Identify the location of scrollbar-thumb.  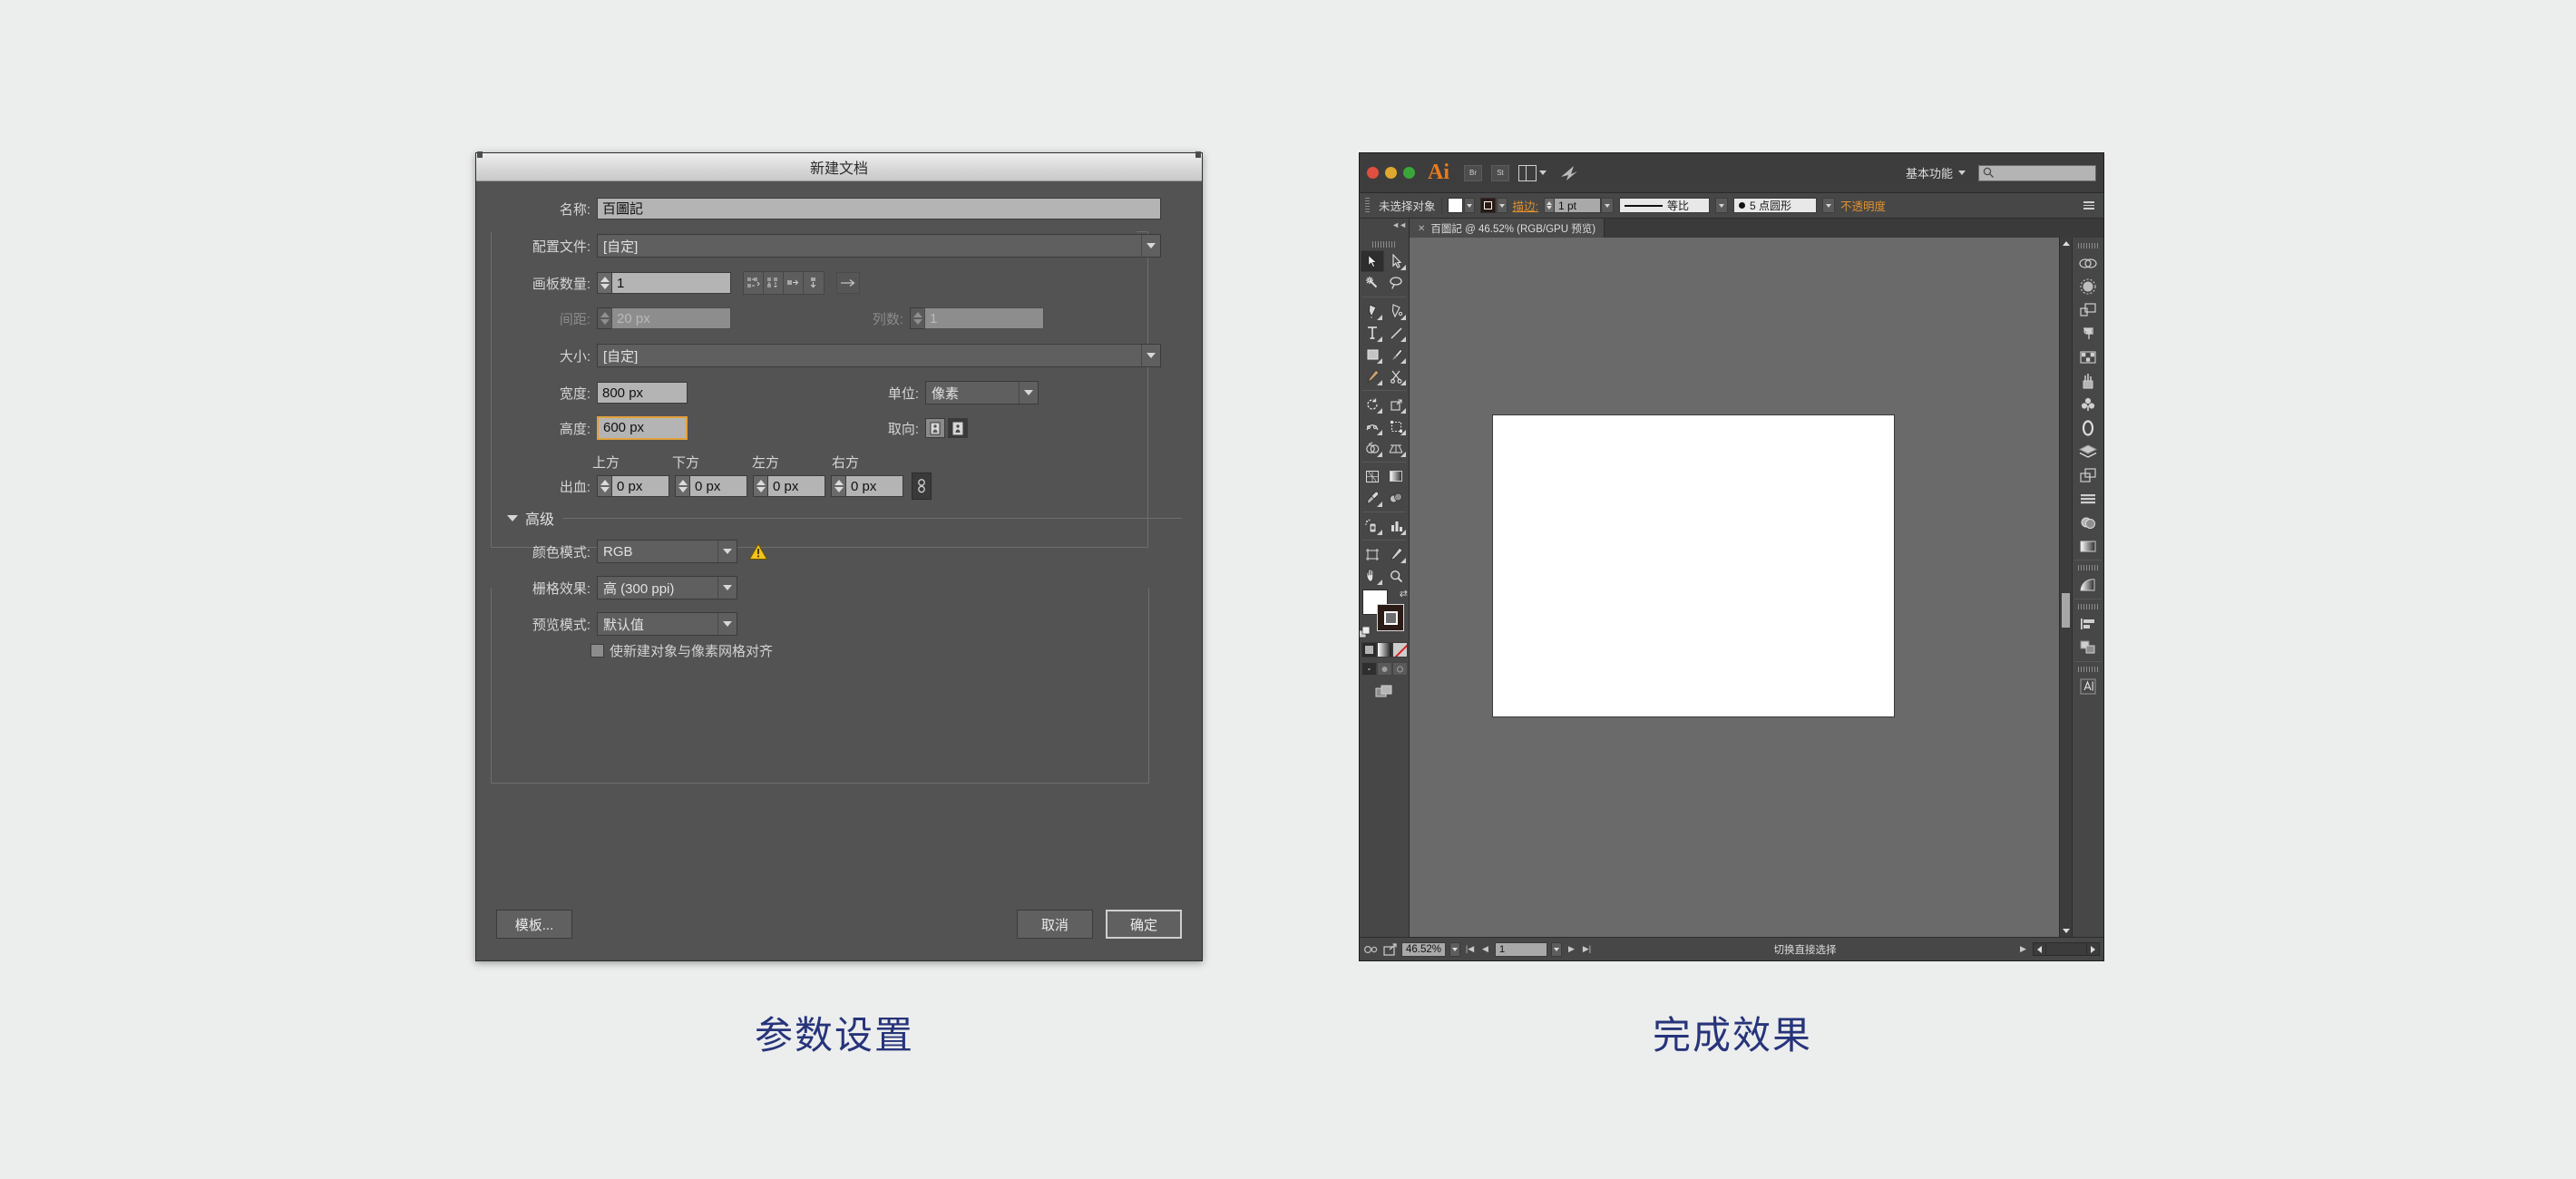
(2066, 610).